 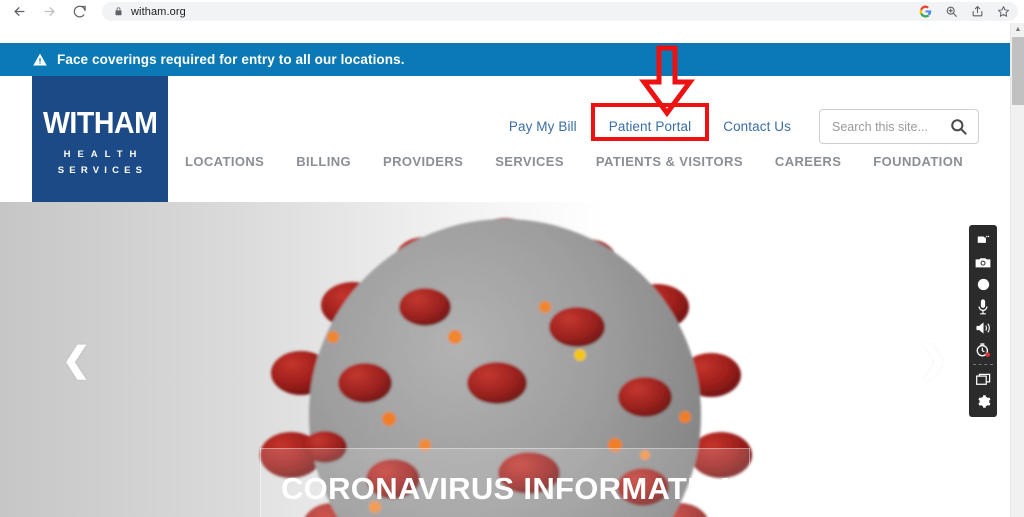 I want to click on forward-button, so click(x=49, y=11).